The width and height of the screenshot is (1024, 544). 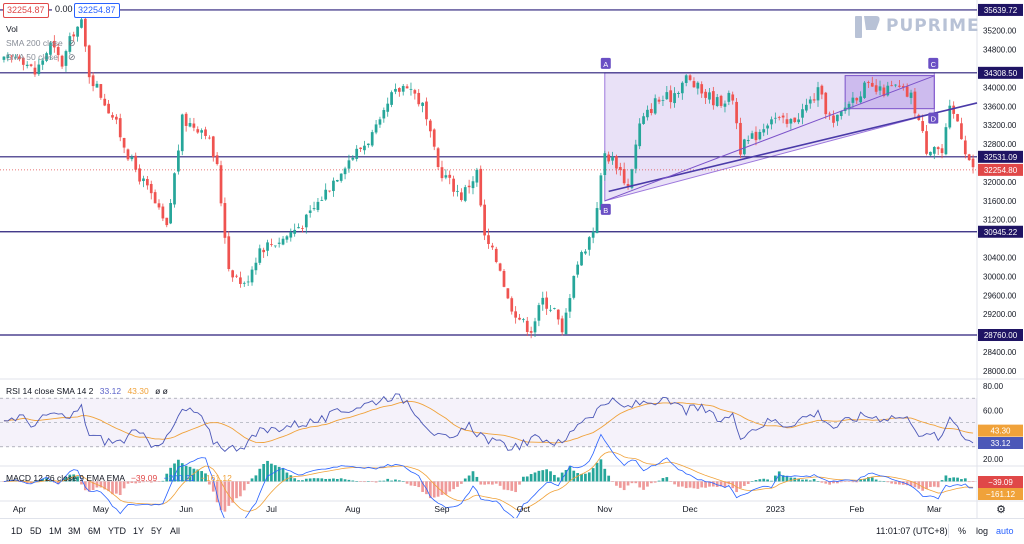 I want to click on log-toggle: log, so click(x=982, y=531).